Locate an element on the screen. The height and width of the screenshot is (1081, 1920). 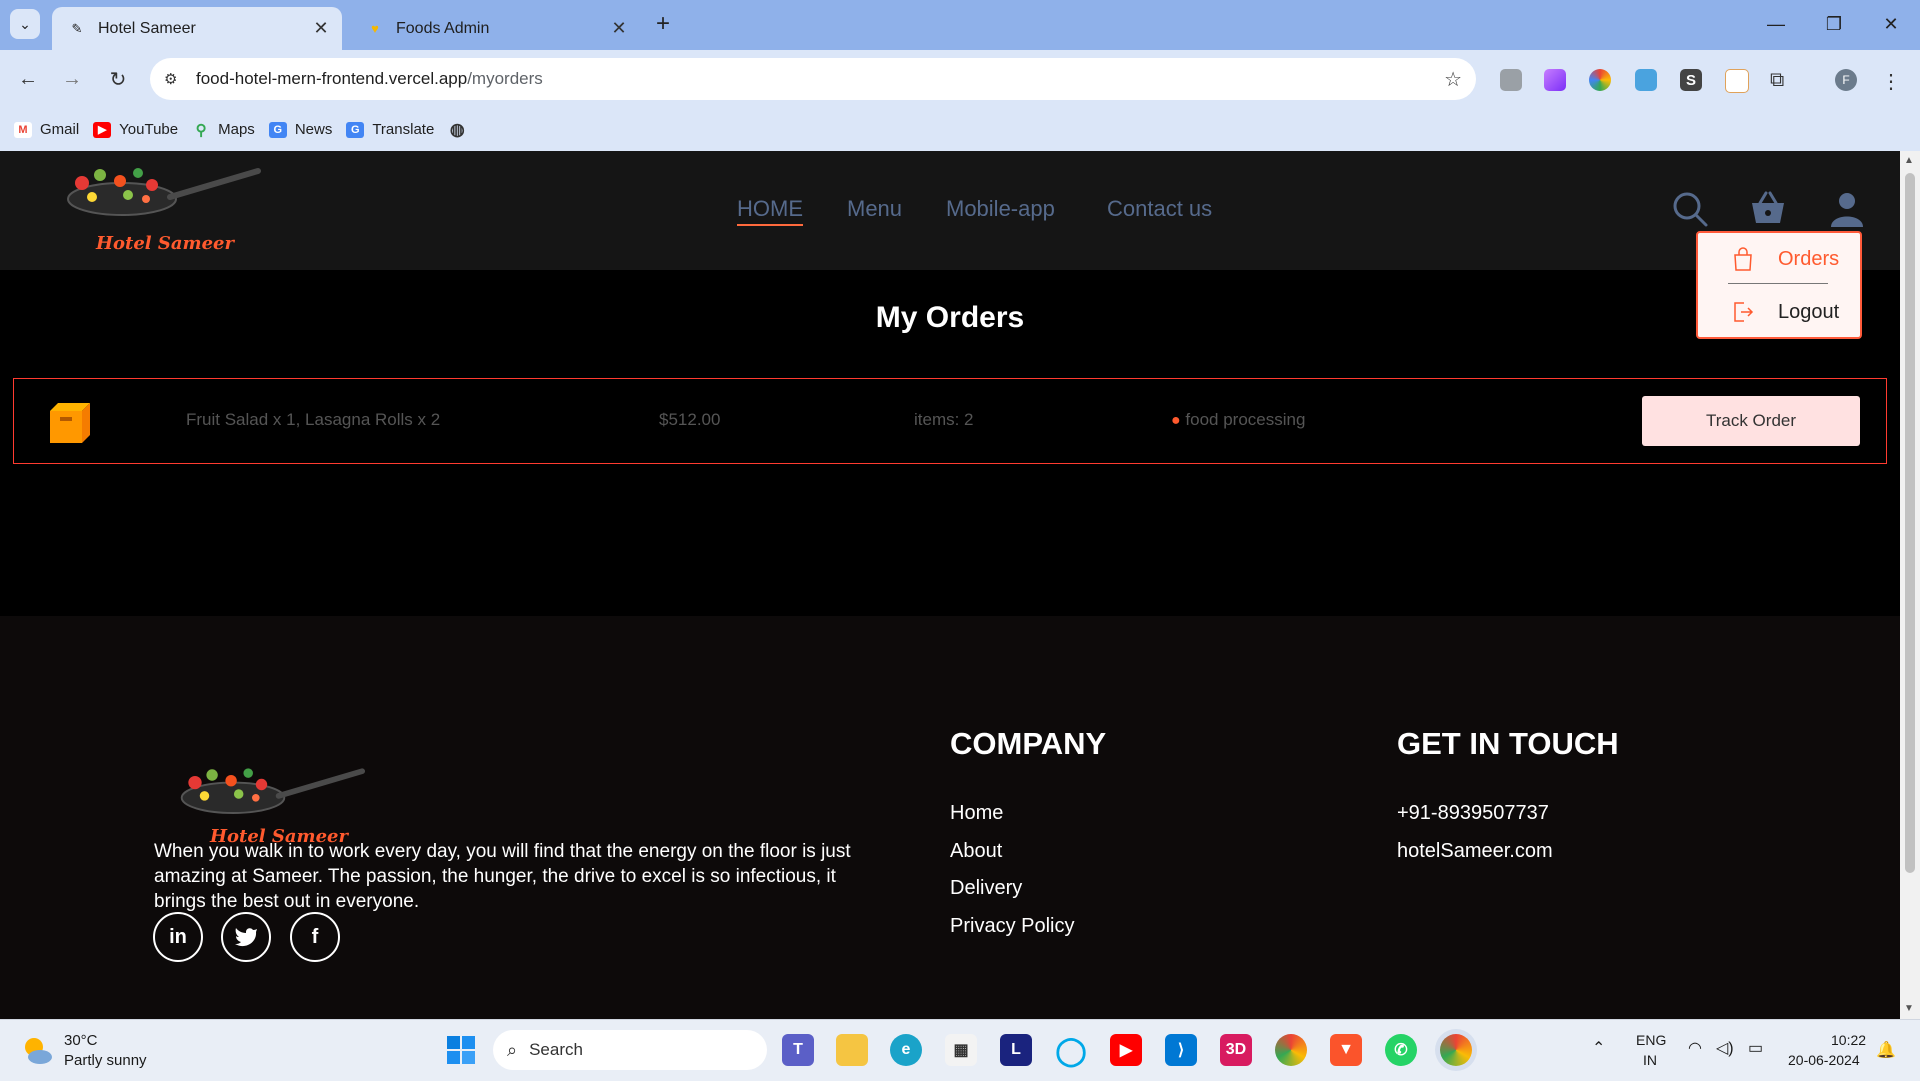
footer-link-delivery: Delivery is located at coordinates (986, 888).